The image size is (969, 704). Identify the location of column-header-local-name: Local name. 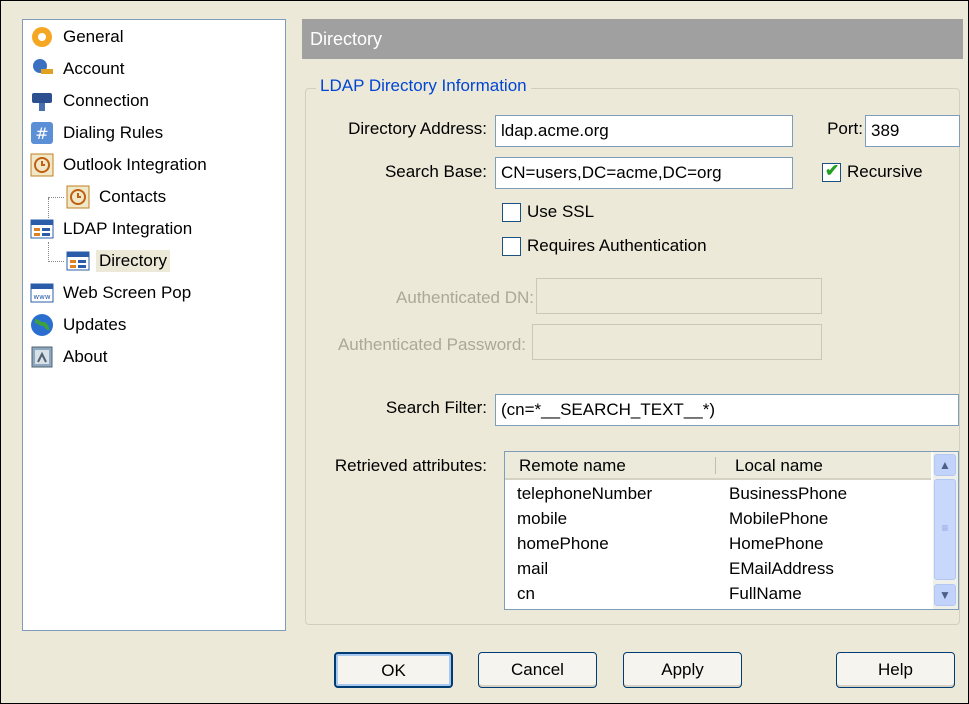
(779, 466).